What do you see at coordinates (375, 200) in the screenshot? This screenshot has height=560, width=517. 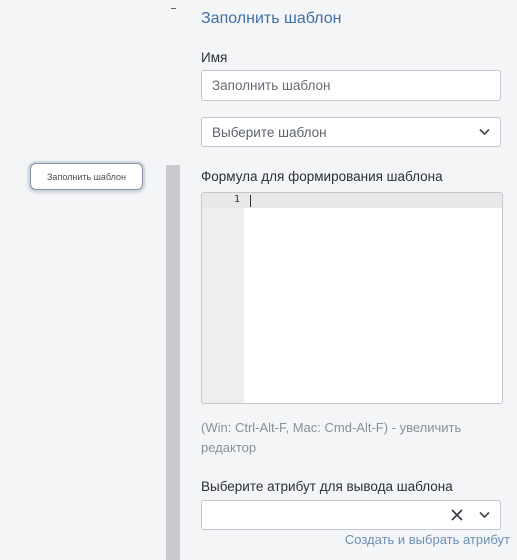 I see `editor-content` at bounding box center [375, 200].